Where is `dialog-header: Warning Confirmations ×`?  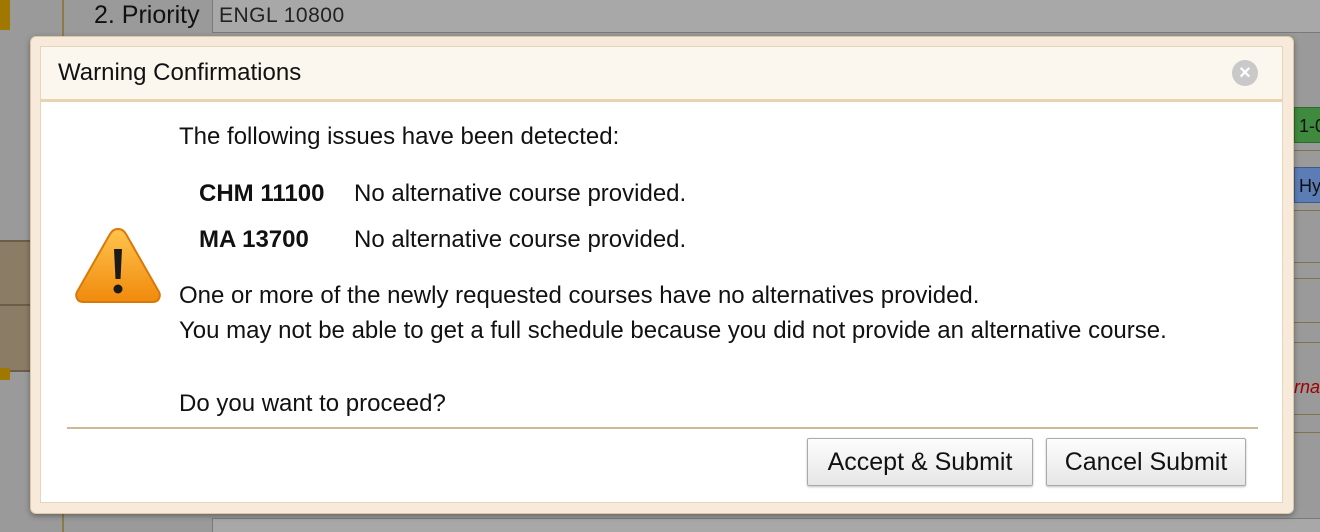 dialog-header: Warning Confirmations × is located at coordinates (661, 74).